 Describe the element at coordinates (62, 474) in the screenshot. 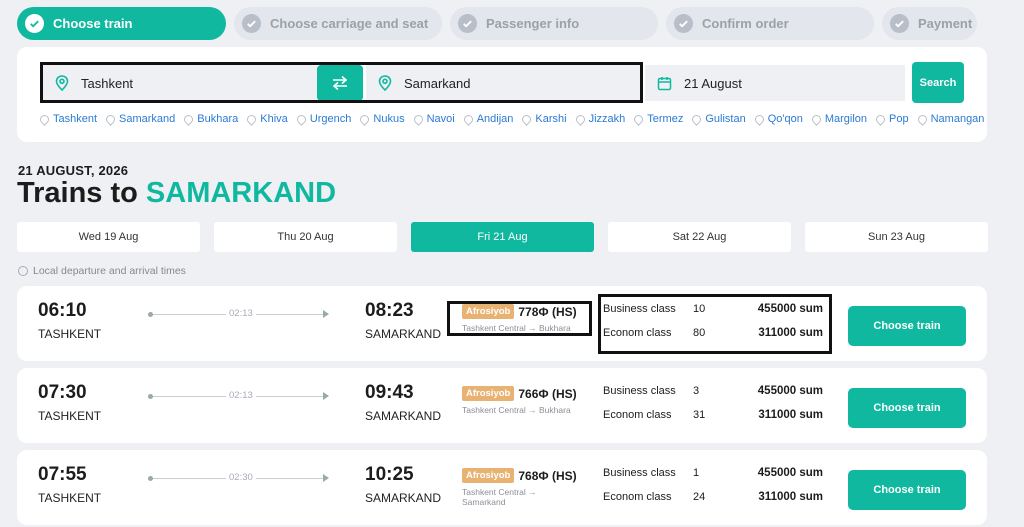

I see `departure-time: 07:55` at that location.